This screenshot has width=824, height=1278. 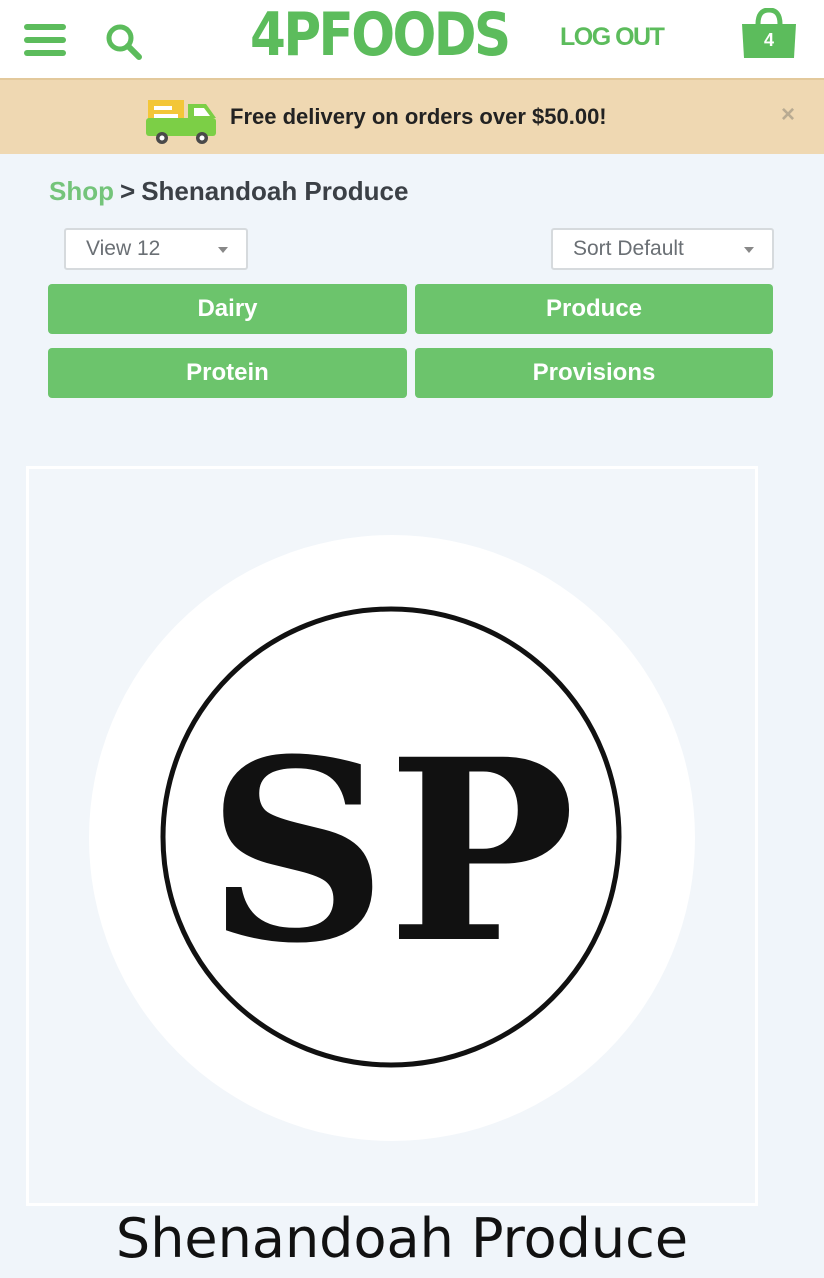 What do you see at coordinates (227, 373) in the screenshot?
I see `category-button-protein: Protein` at bounding box center [227, 373].